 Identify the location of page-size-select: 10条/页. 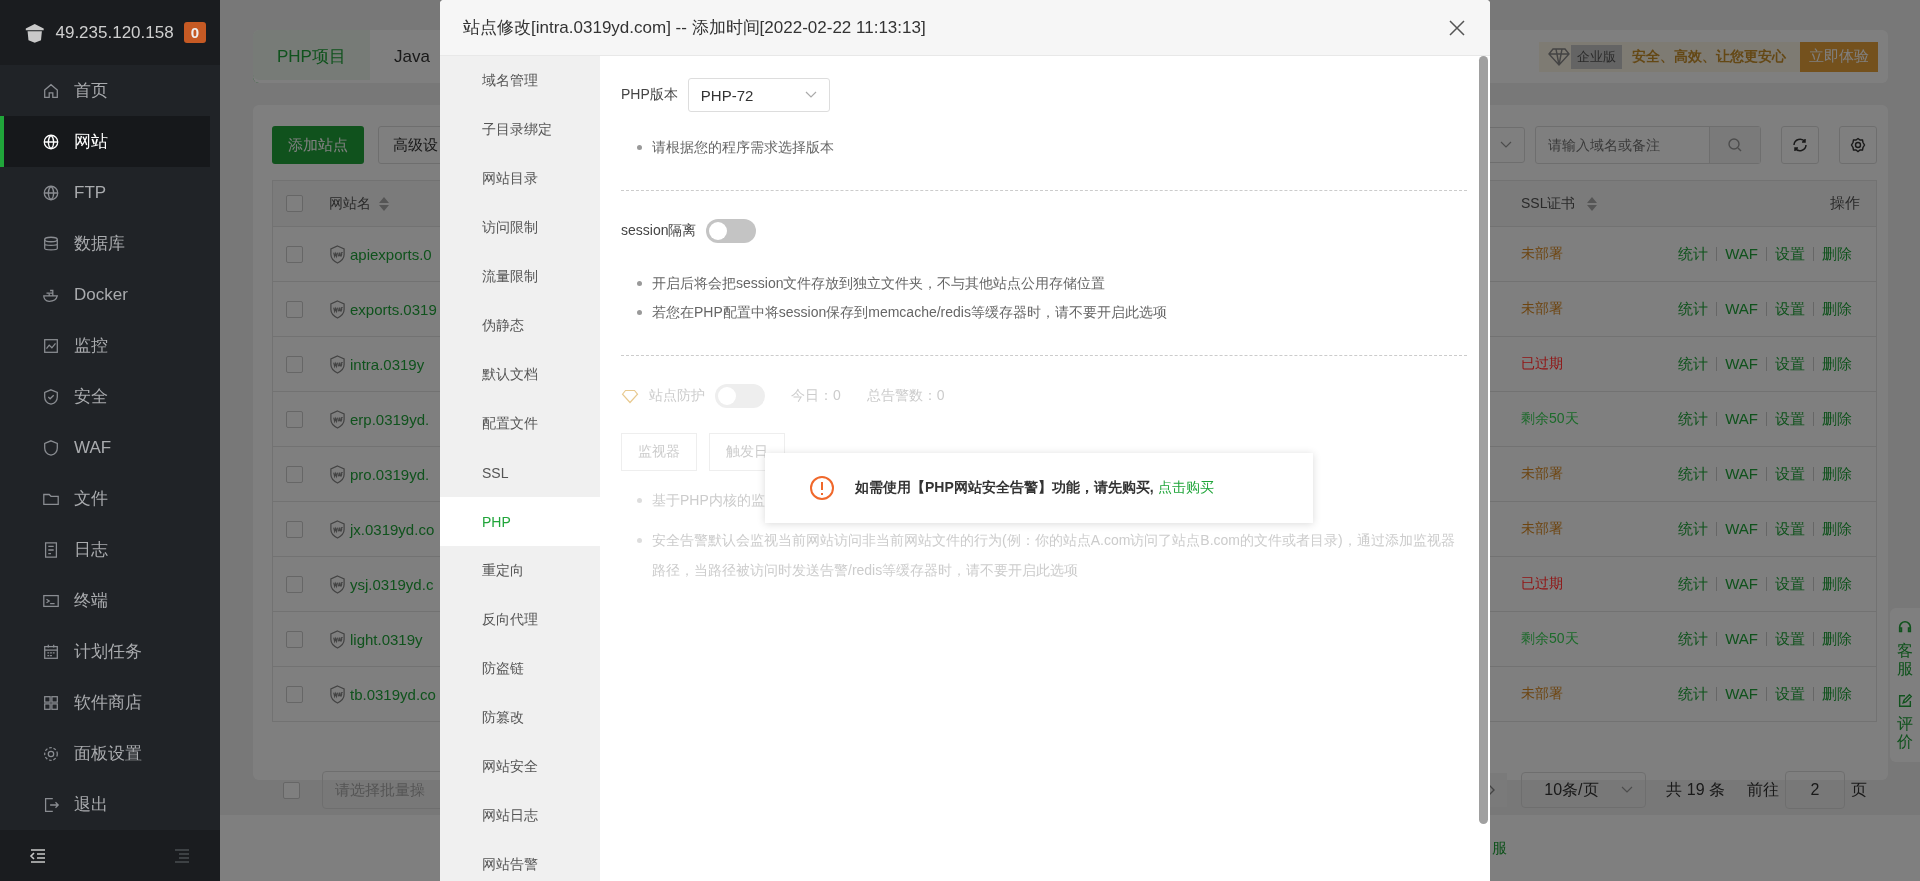
(1584, 790).